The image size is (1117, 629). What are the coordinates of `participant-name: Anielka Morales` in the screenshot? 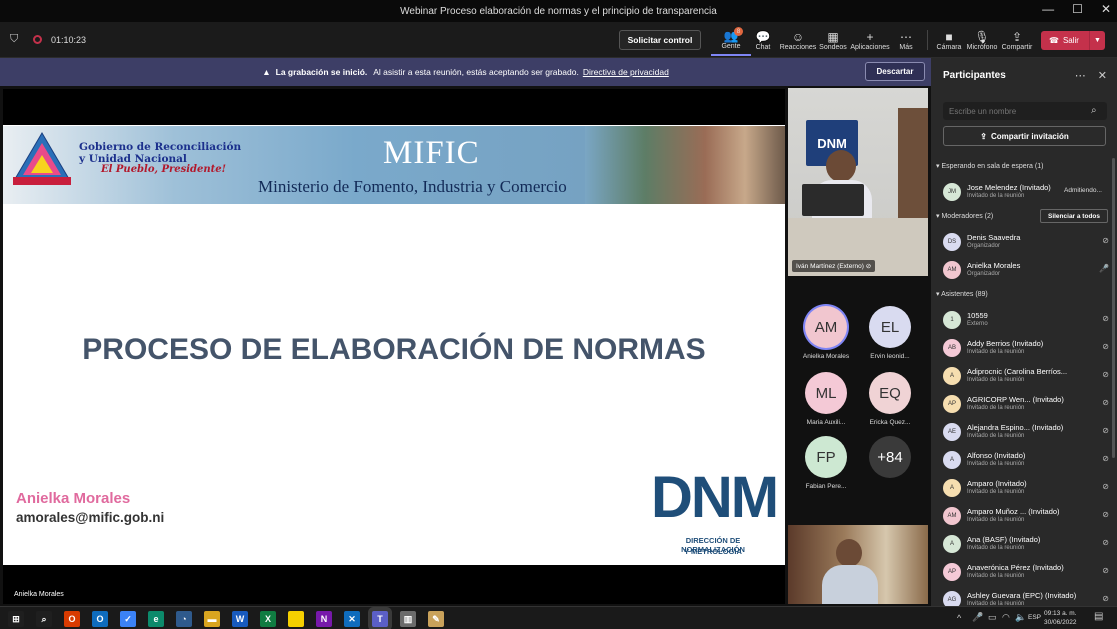 It's located at (994, 265).